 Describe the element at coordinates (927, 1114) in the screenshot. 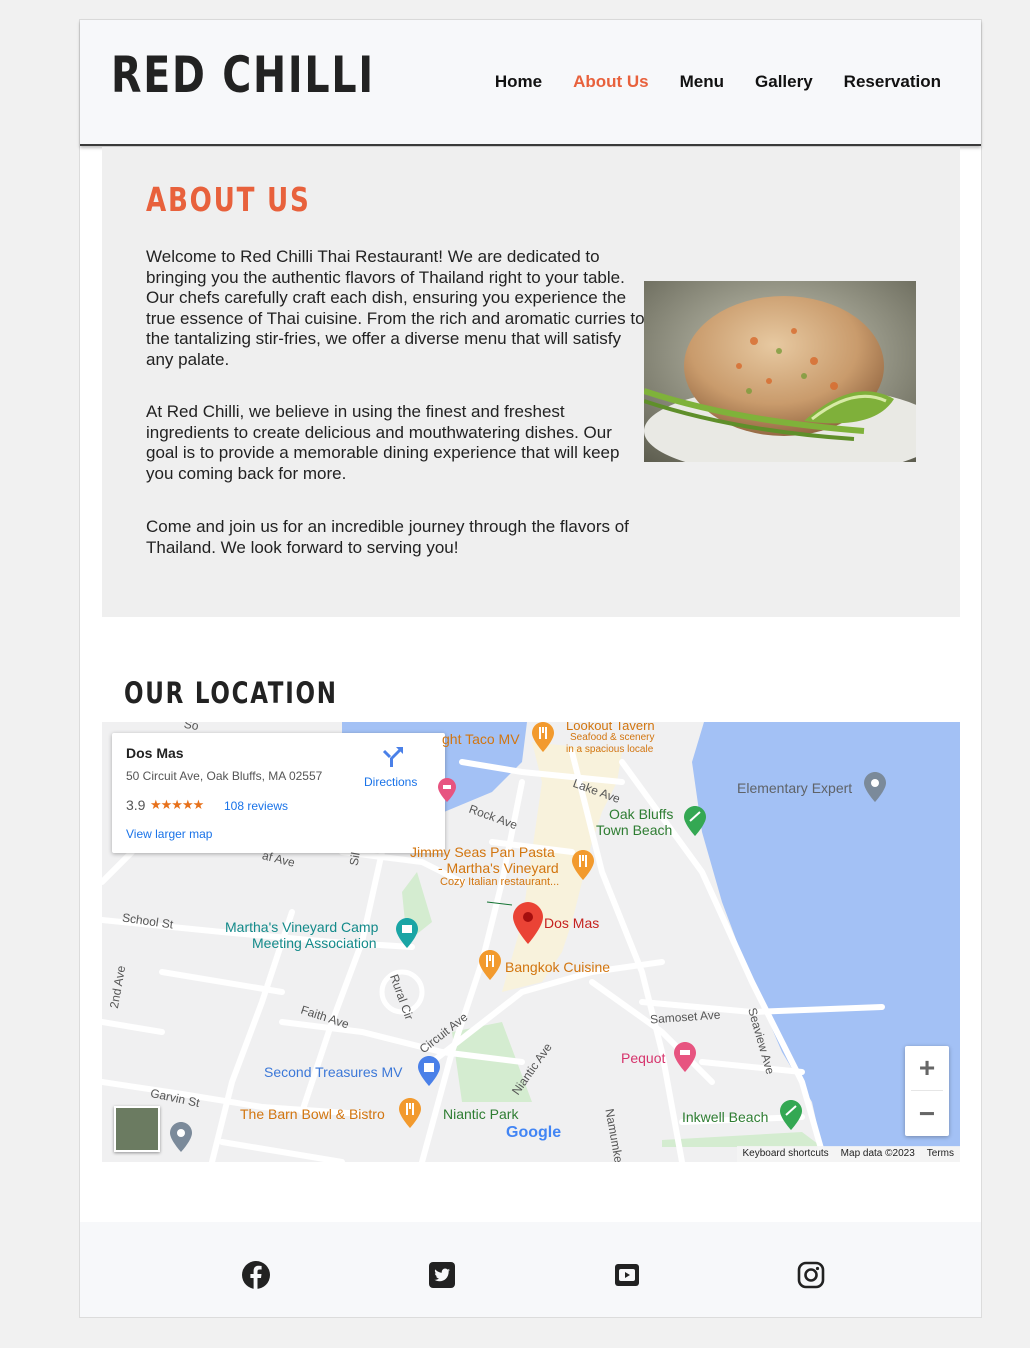

I see `zoom-out-button: −` at that location.